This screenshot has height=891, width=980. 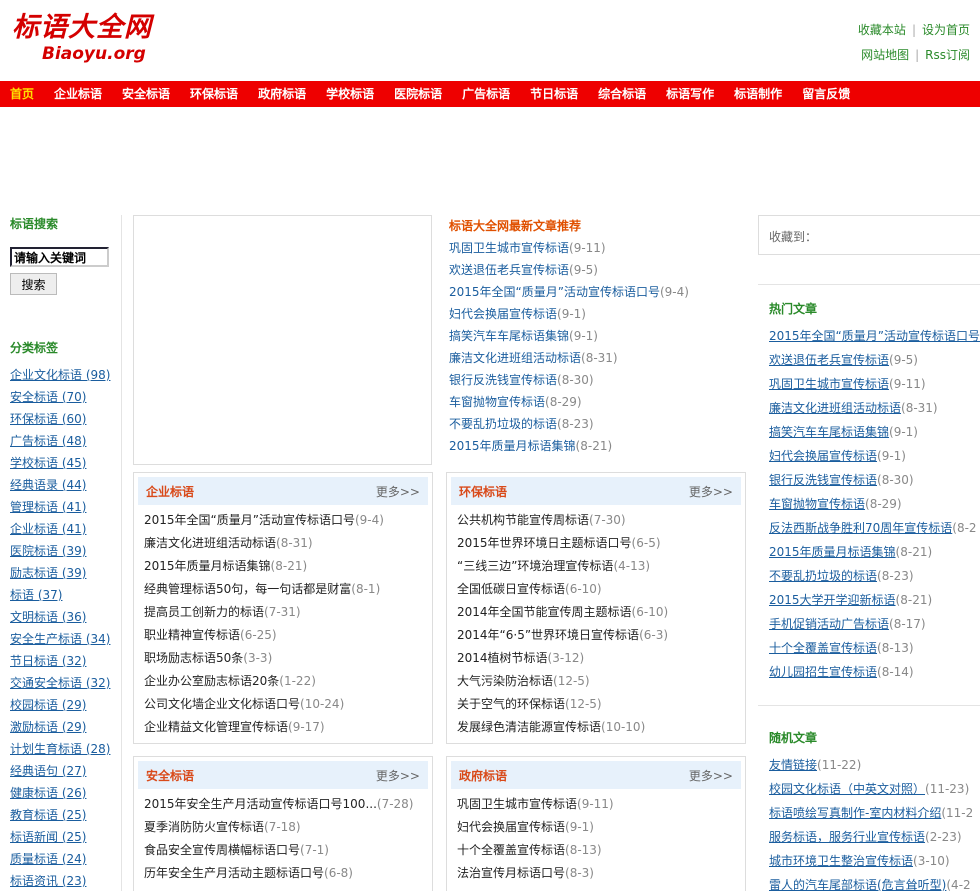 What do you see at coordinates (48, 859) in the screenshot?
I see `tag-link: 质量标语 (24)` at bounding box center [48, 859].